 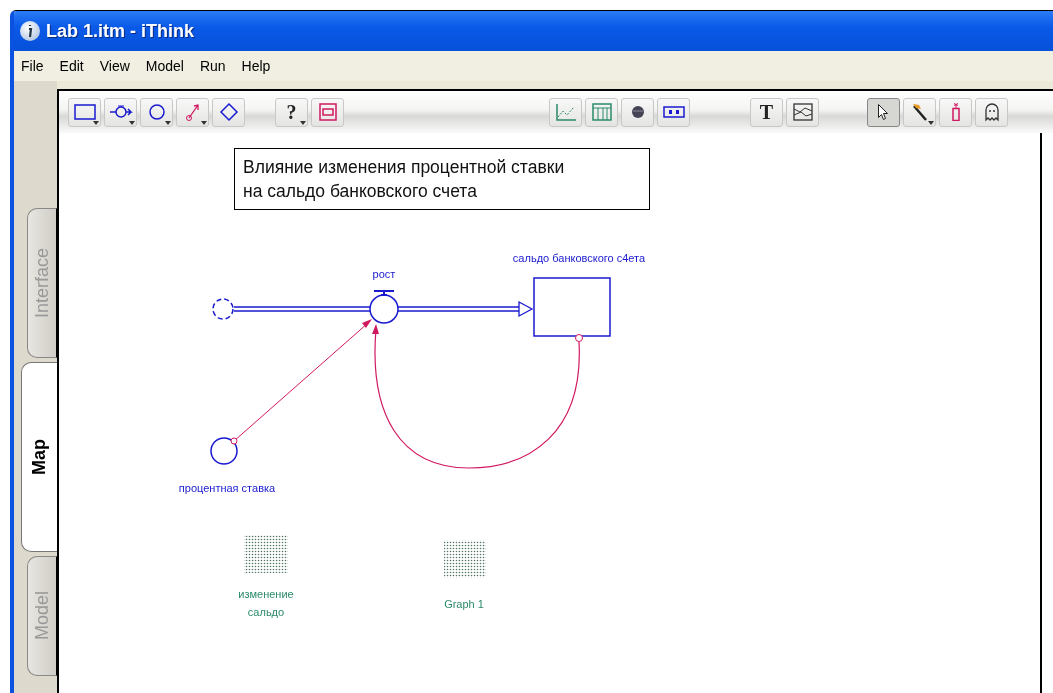 I want to click on info-icon, so click(x=30, y=31).